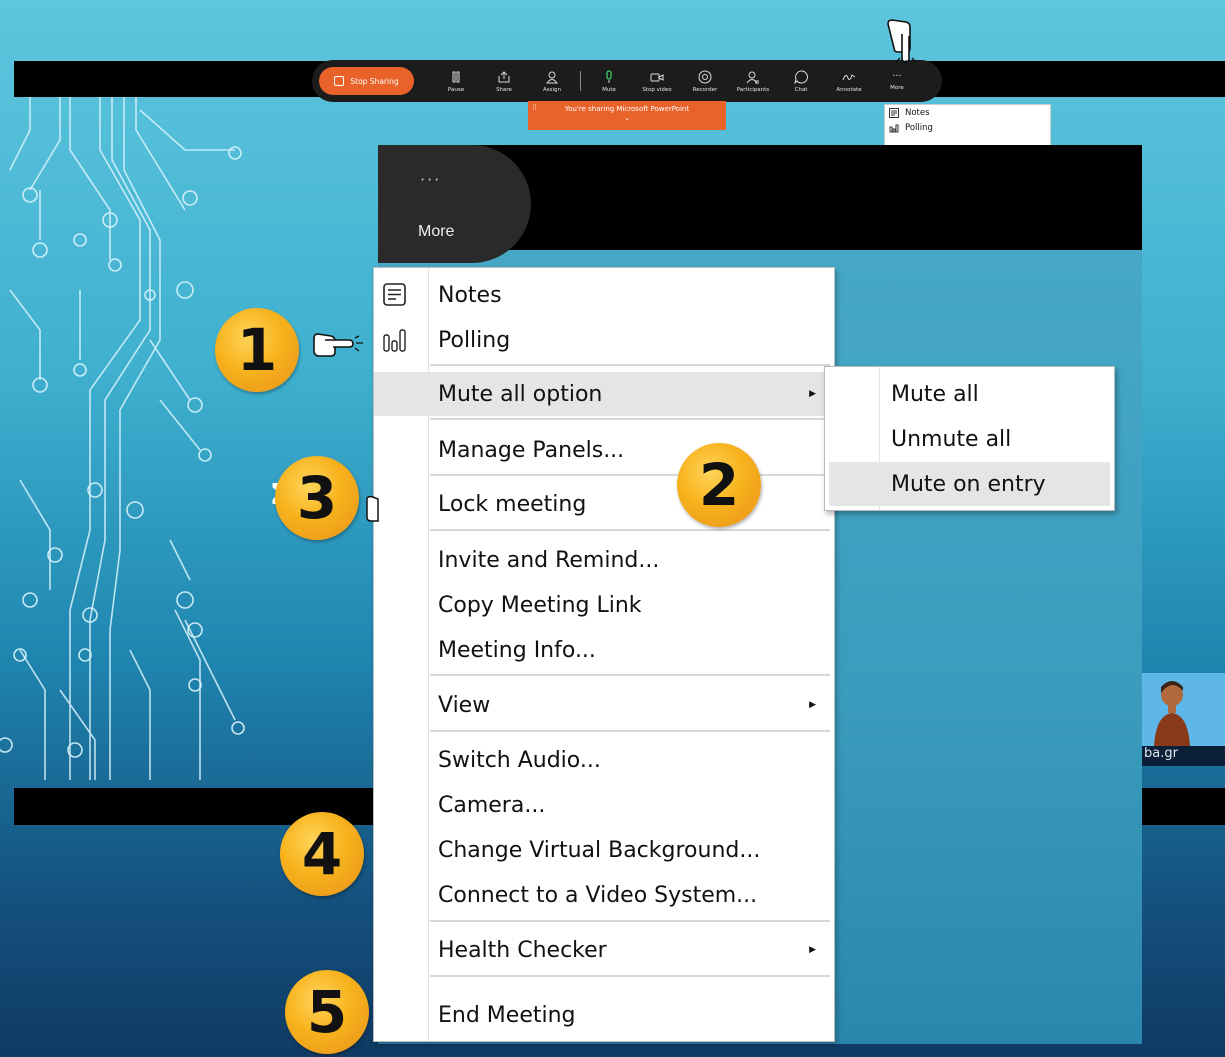  I want to click on zoomed-more-label: More, so click(436, 231).